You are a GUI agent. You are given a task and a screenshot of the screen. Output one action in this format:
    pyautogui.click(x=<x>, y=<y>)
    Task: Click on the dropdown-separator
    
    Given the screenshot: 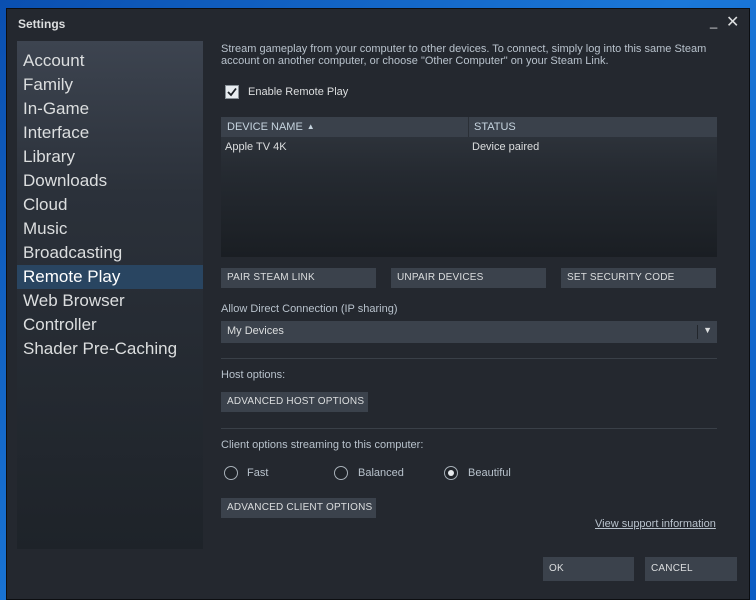 What is the action you would take?
    pyautogui.click(x=697, y=332)
    